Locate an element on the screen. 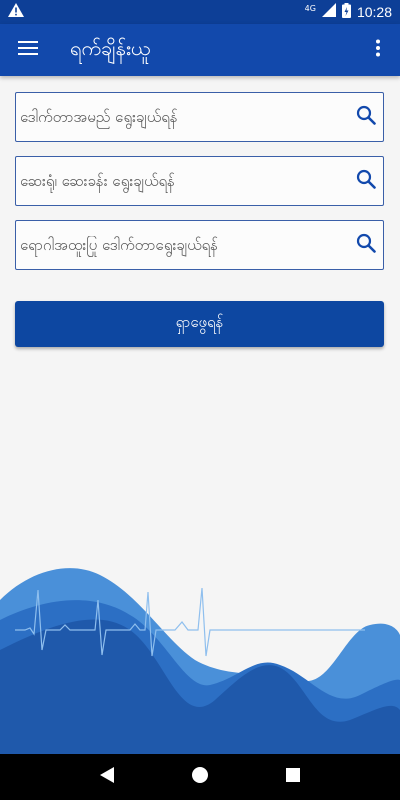 The image size is (400, 800). page-title: ရက်ချိန်းယူ is located at coordinates (110, 48).